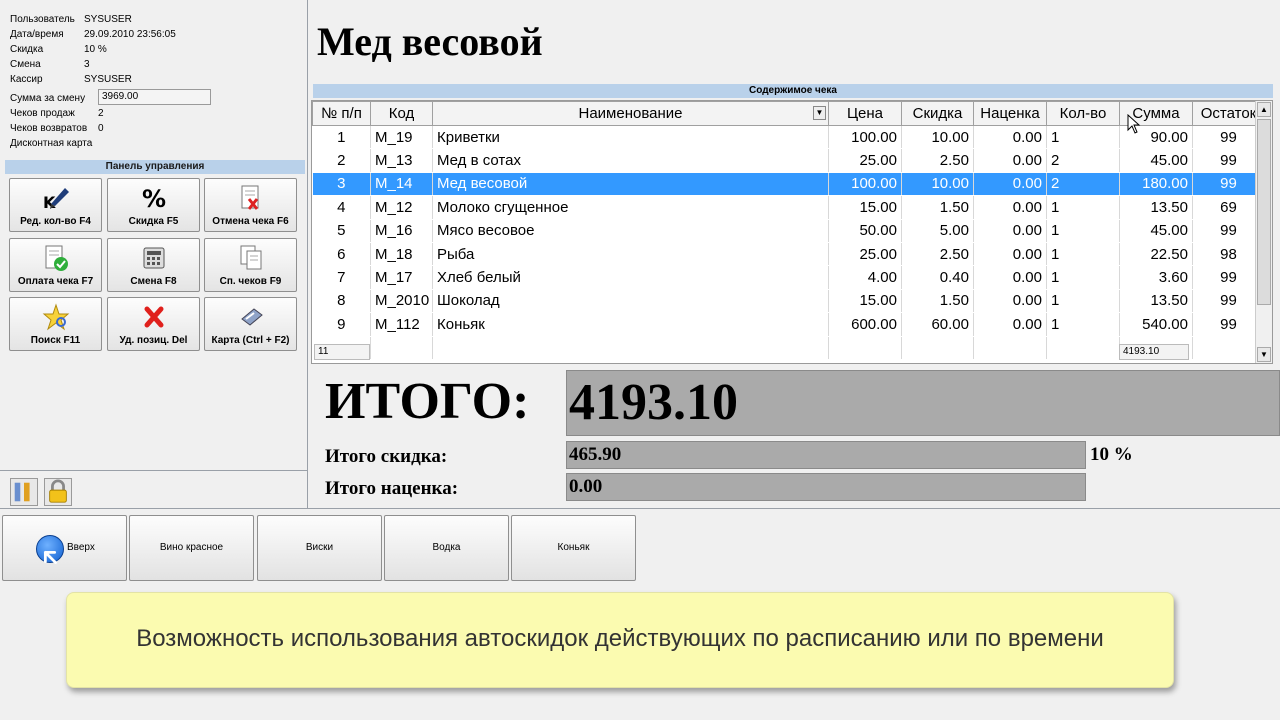 The height and width of the screenshot is (720, 1280). I want to click on table-cell: 50.00, so click(865, 231).